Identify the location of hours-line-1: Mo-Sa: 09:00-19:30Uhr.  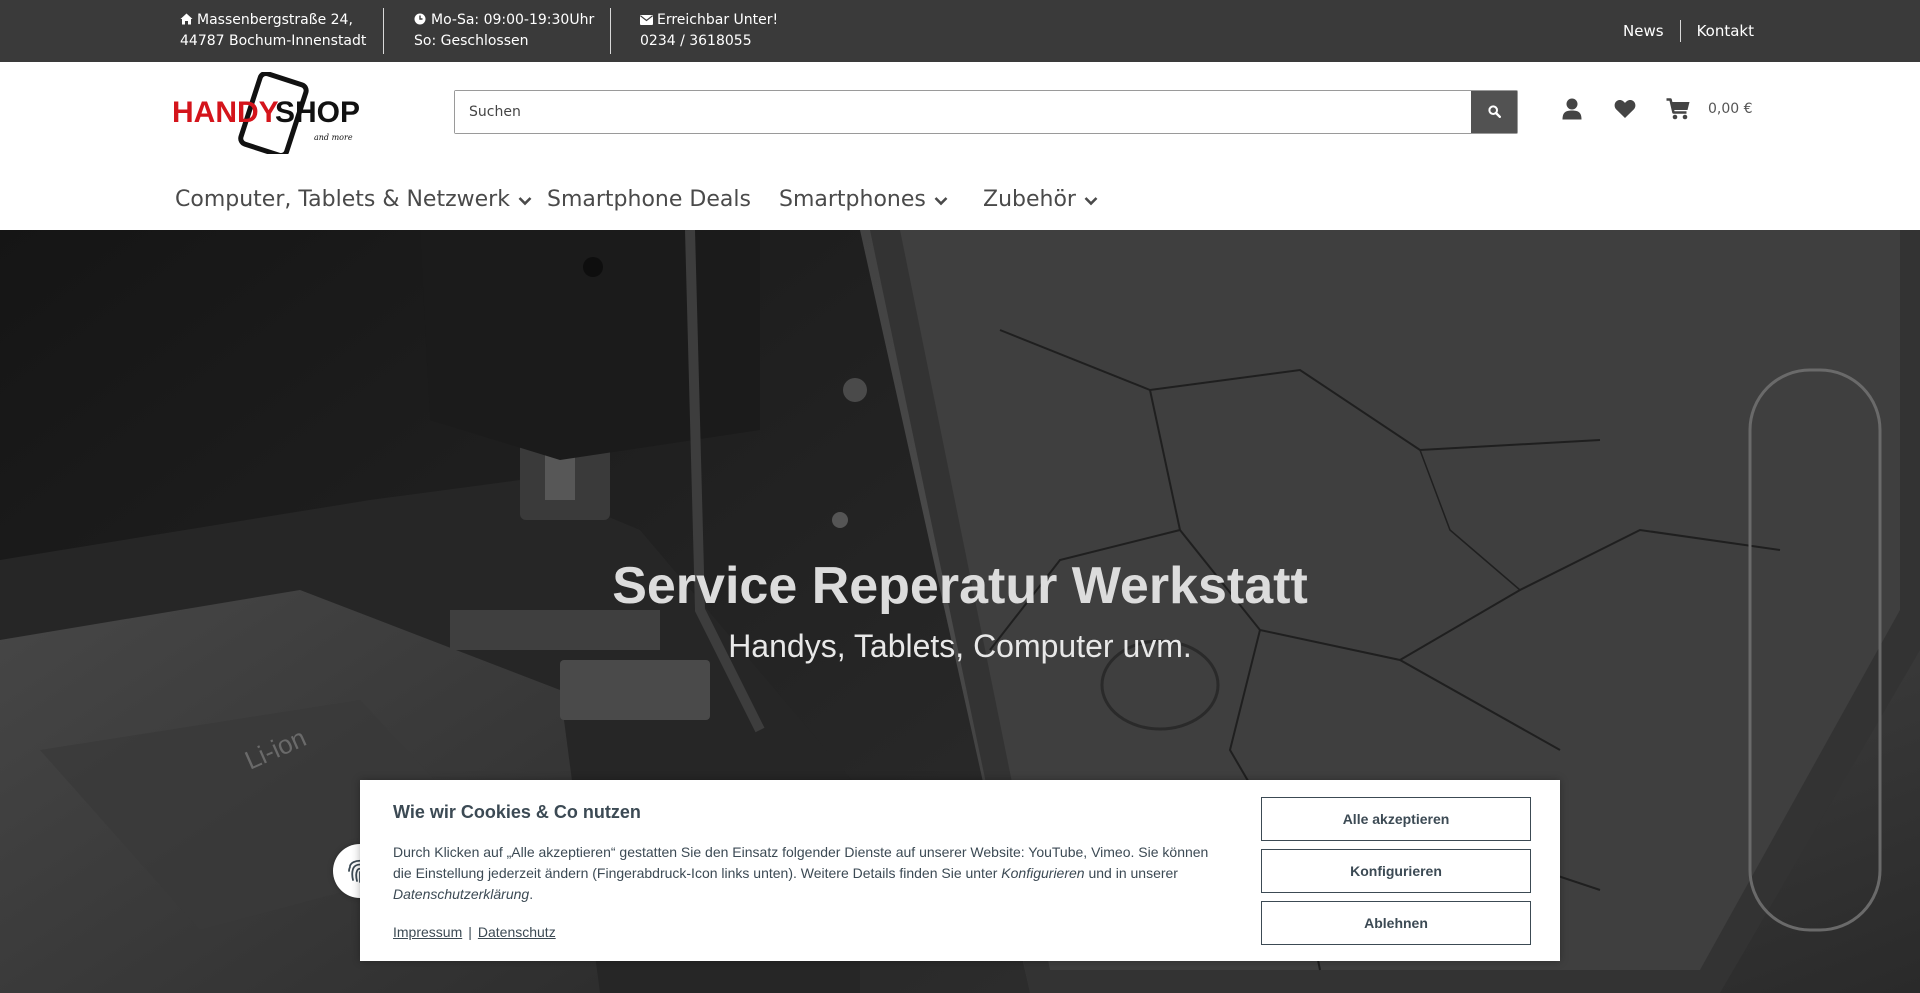
(513, 20).